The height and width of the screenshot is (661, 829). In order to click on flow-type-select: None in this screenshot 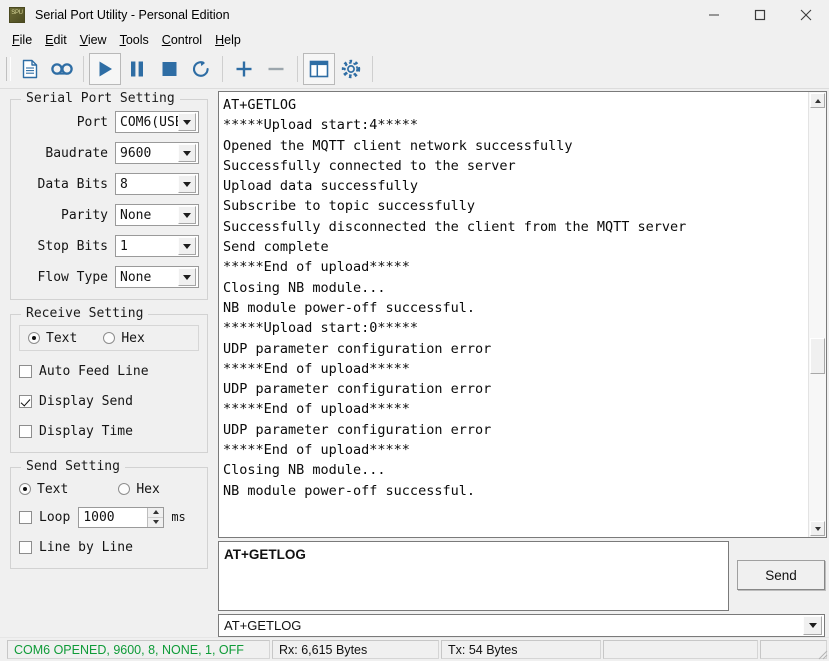, I will do `click(157, 277)`.